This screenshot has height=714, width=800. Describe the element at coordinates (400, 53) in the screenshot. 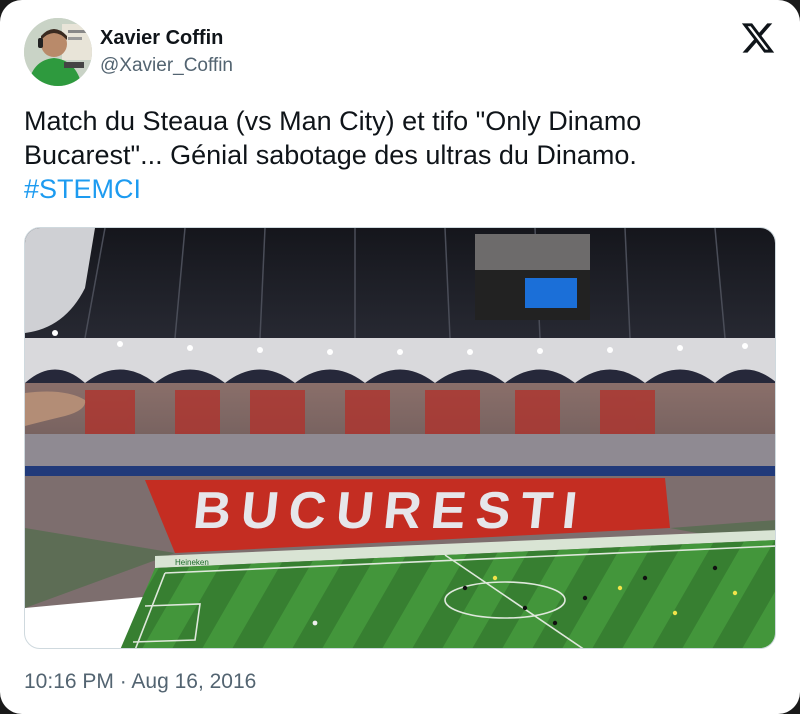

I see `tweet-header: Xavier Coffin @Xavier_Coffin` at that location.